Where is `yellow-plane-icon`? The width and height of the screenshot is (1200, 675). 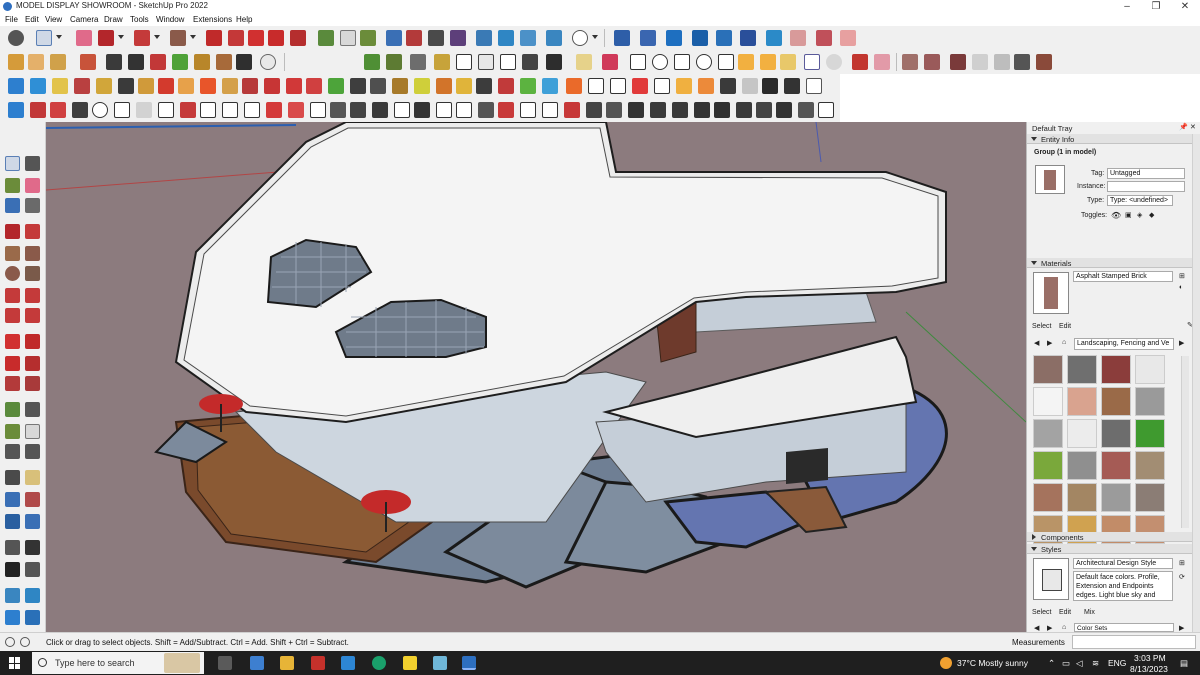 yellow-plane-icon is located at coordinates (60, 86).